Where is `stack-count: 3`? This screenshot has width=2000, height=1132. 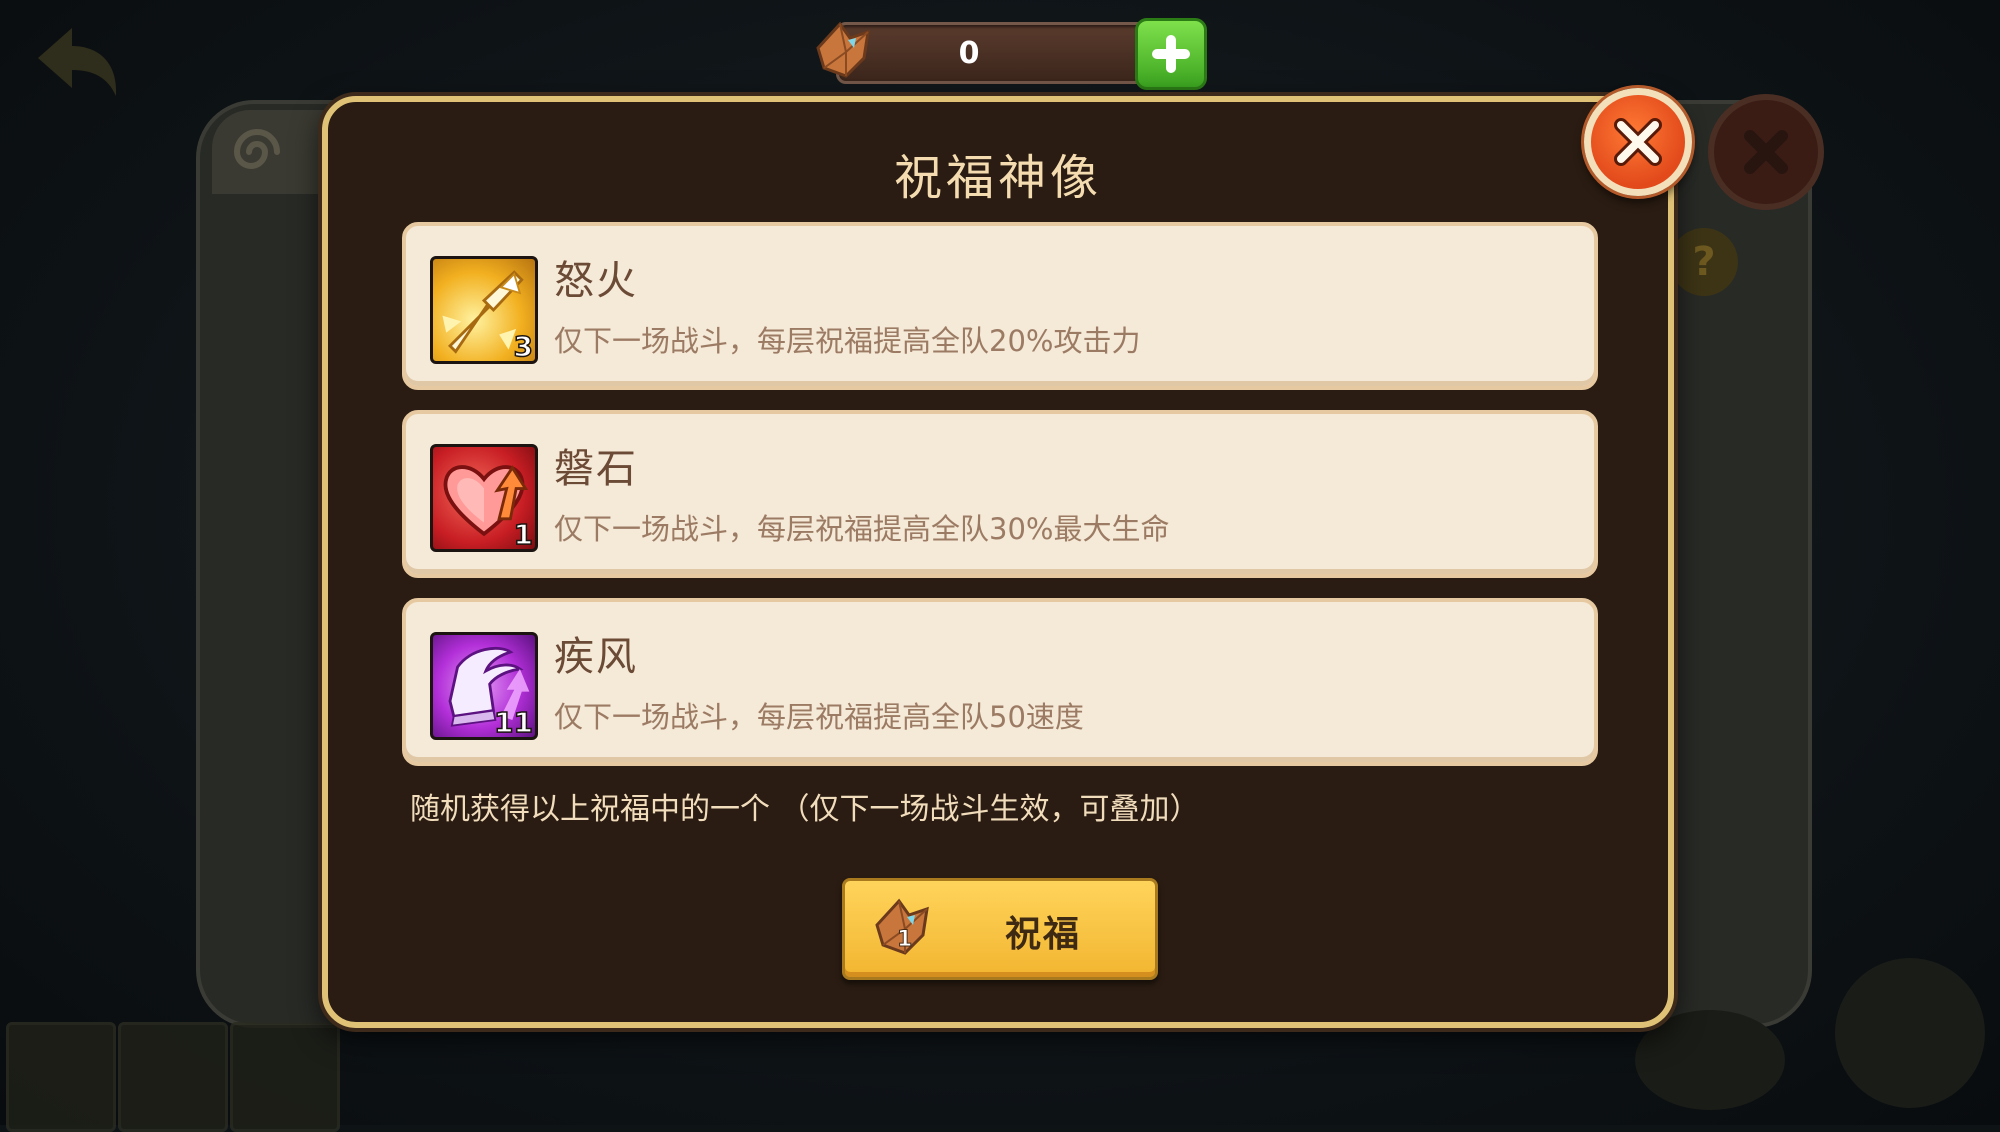
stack-count: 3 is located at coordinates (523, 346).